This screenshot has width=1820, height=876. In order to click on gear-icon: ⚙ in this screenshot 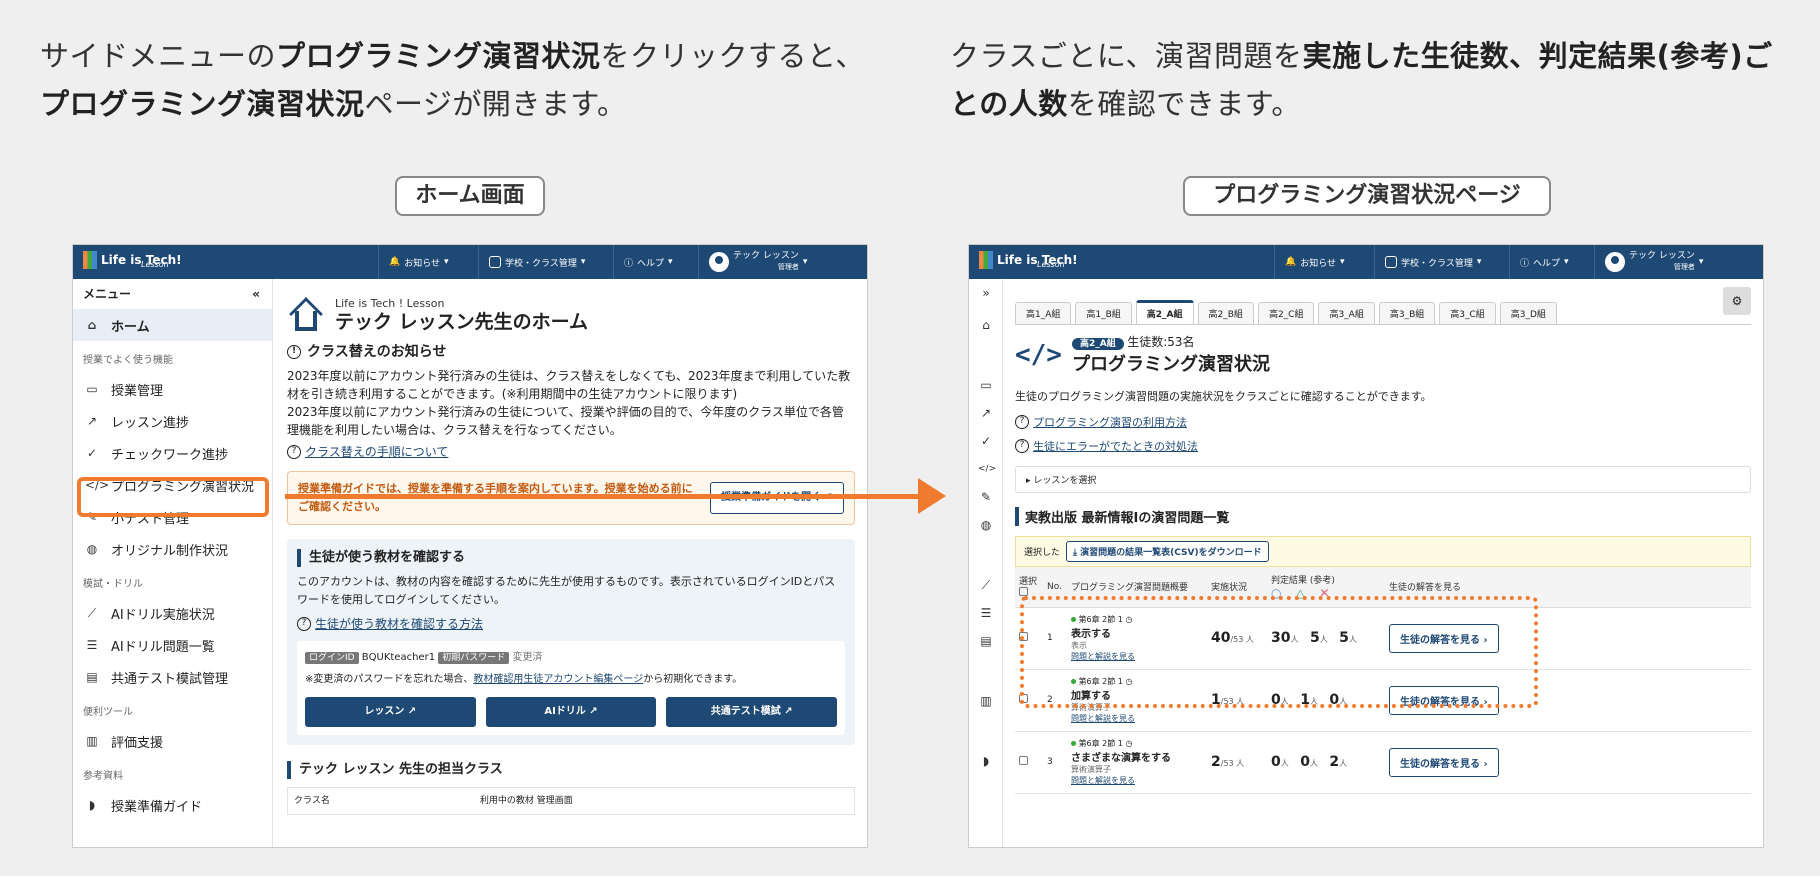, I will do `click(1737, 301)`.